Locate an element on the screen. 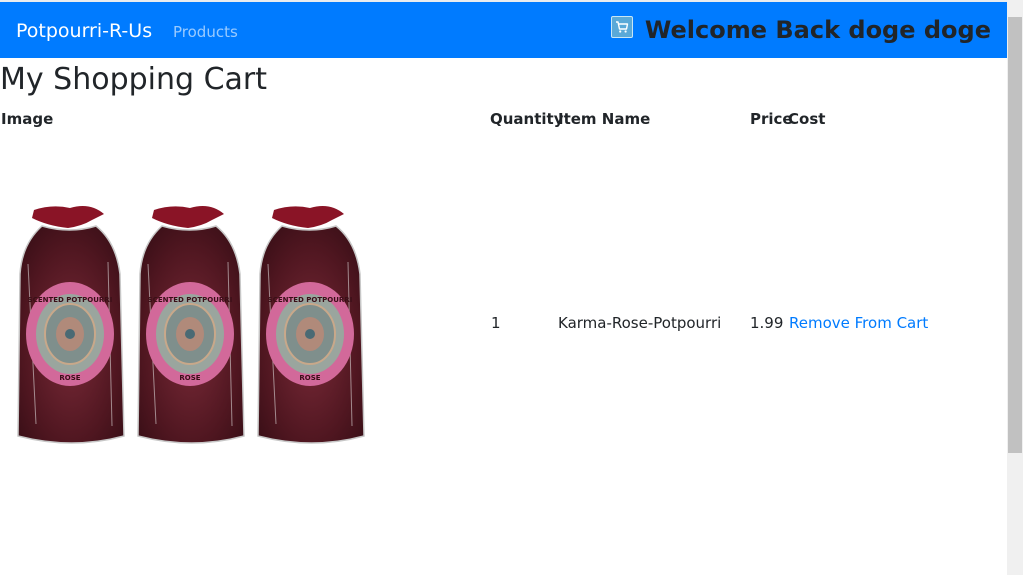 This screenshot has width=1023, height=575. shopping-cart-button is located at coordinates (622, 27).